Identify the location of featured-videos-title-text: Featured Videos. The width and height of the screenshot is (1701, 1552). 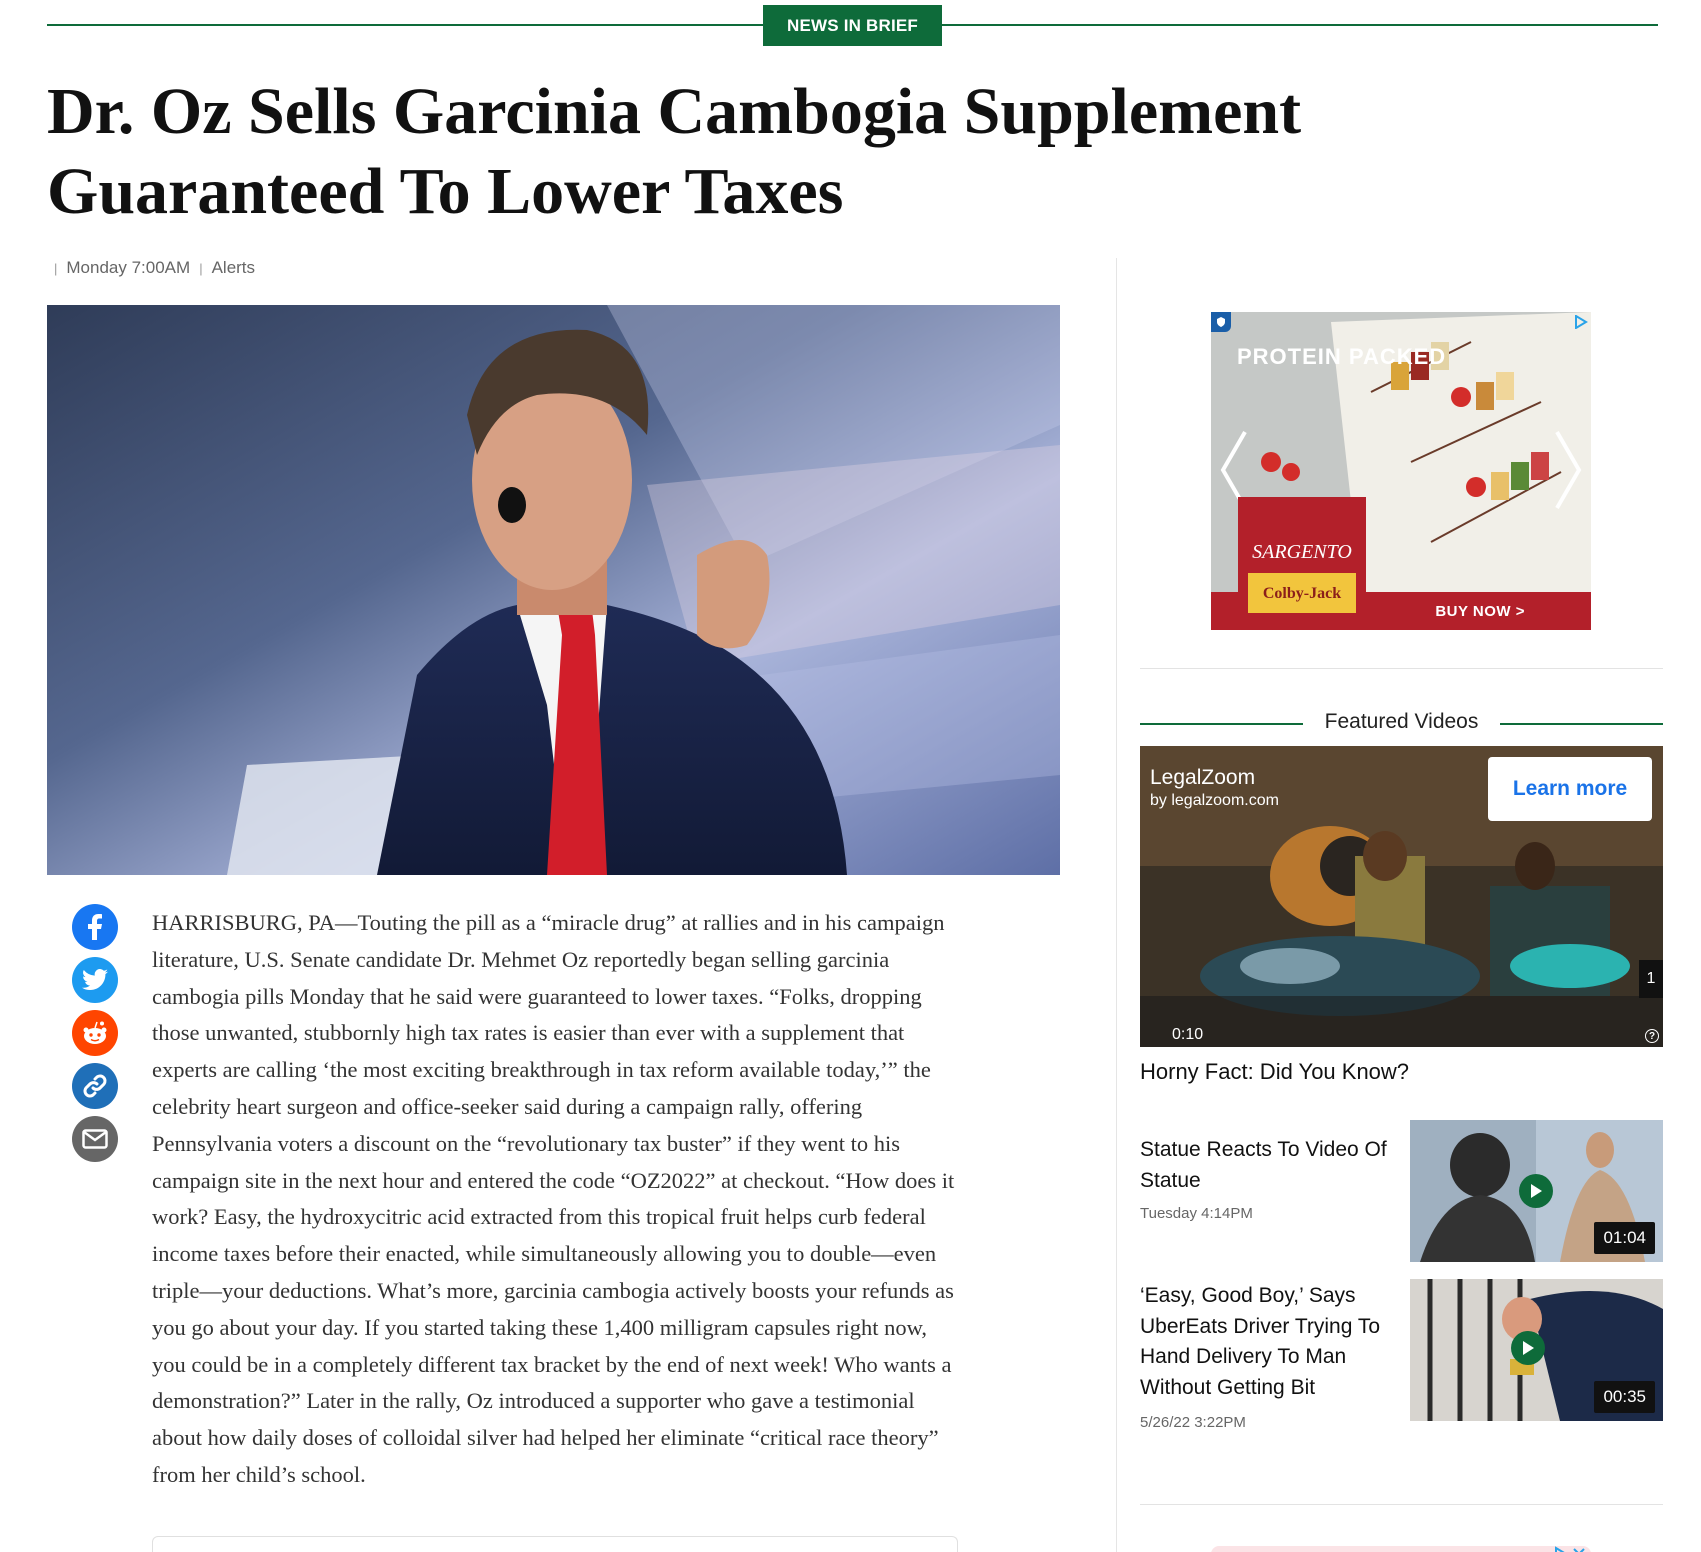
(1401, 721).